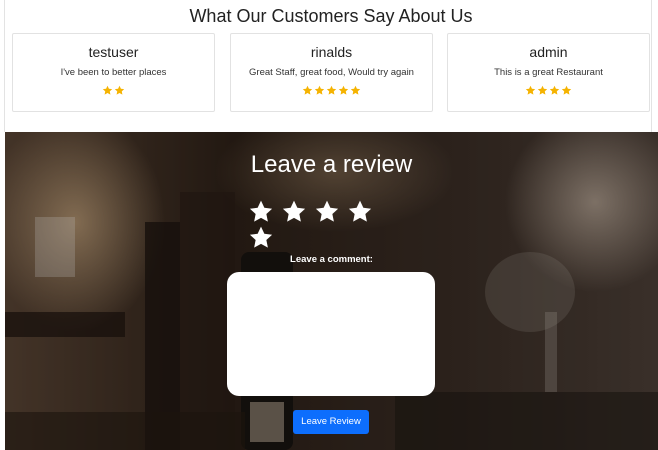 The height and width of the screenshot is (450, 658). Describe the element at coordinates (360, 212) in the screenshot. I see `rating-star-4-icon` at that location.